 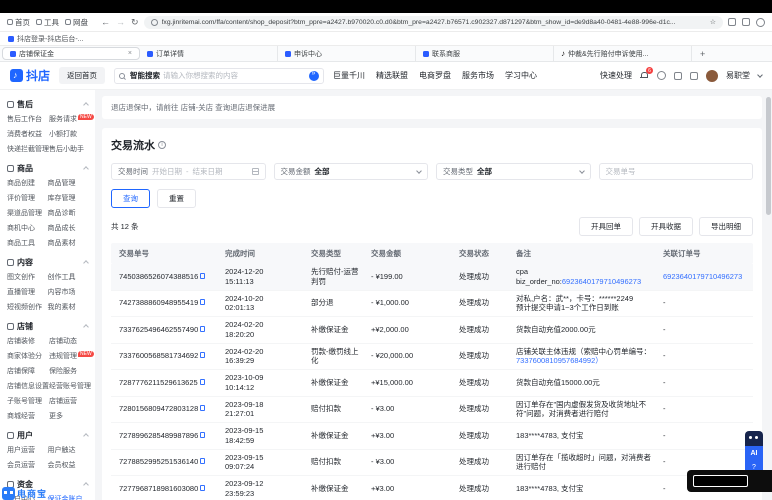 I want to click on avatar, so click(x=712, y=75).